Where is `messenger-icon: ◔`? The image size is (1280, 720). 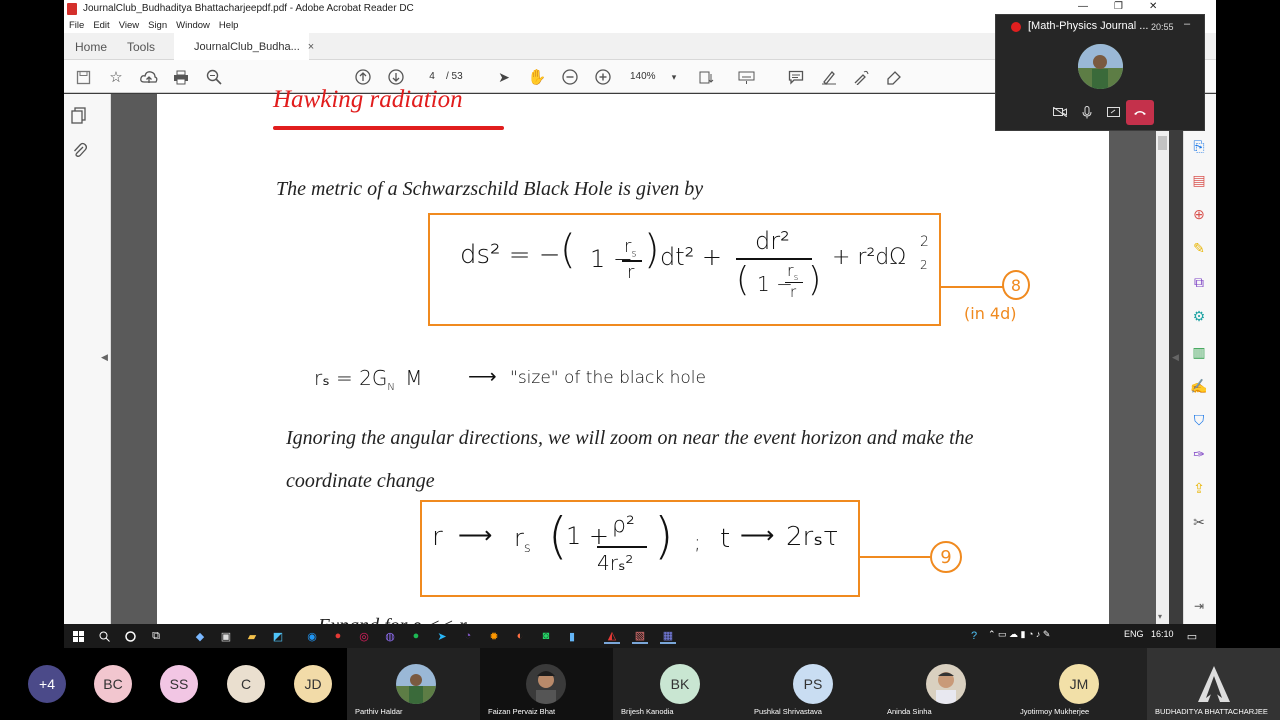 messenger-icon: ◔ is located at coordinates (468, 636).